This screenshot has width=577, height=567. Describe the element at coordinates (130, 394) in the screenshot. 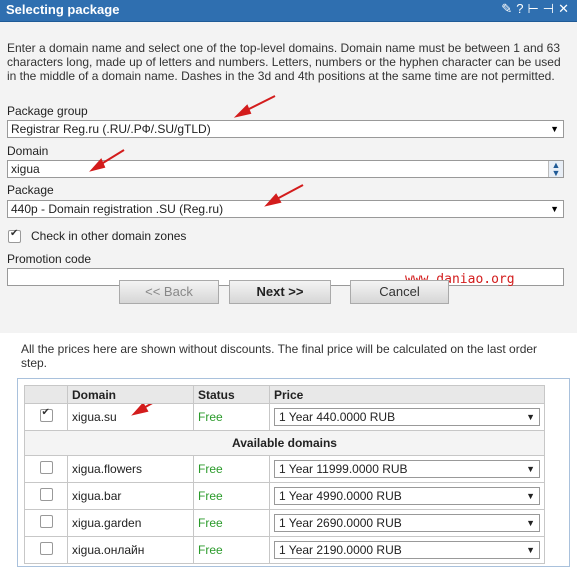

I see `col-header-domain: Domain` at that location.